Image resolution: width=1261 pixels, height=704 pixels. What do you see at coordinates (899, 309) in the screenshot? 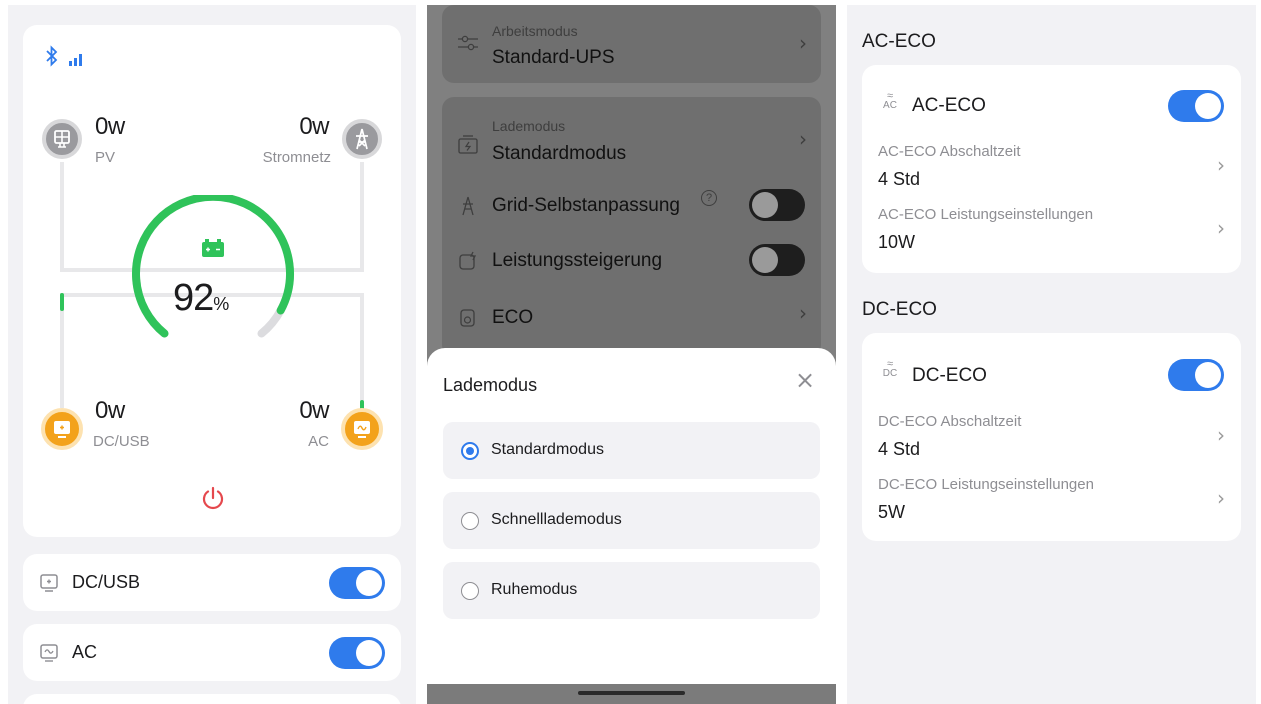
I see `dc-eco-section-title: DC-ECO` at bounding box center [899, 309].